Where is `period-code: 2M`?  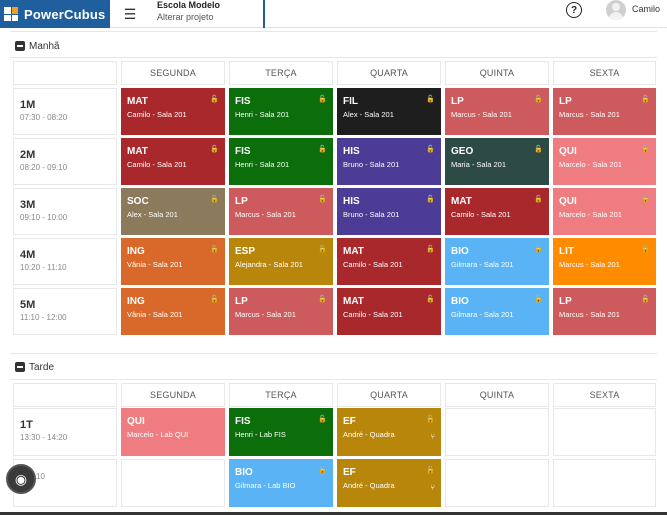
period-code: 2M is located at coordinates (28, 155).